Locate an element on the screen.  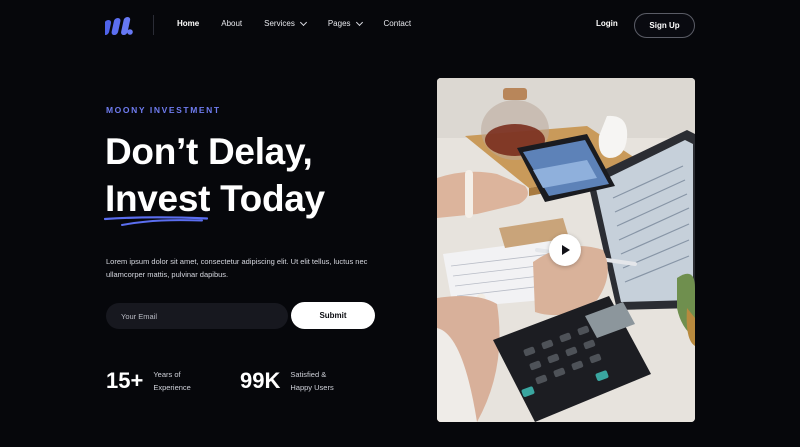
nav-link-label: Contact is located at coordinates (397, 23).